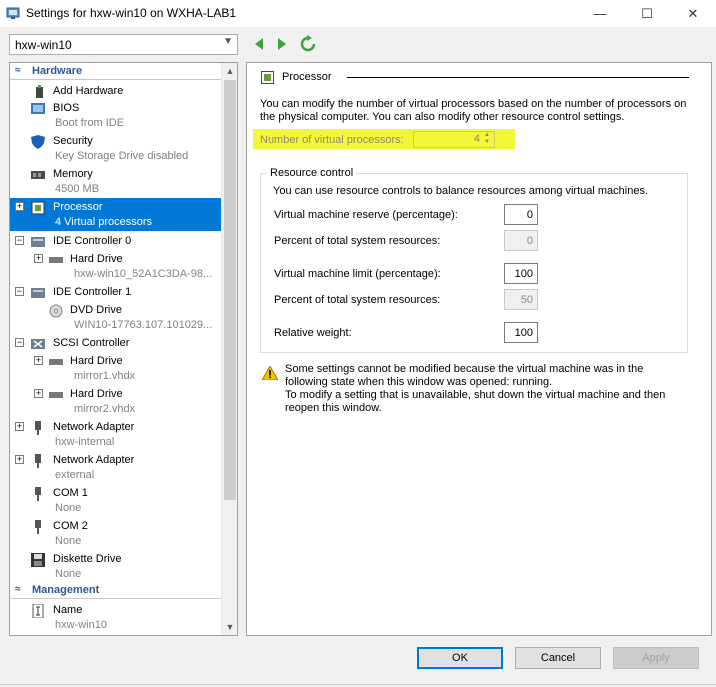  What do you see at coordinates (228, 41) in the screenshot?
I see `chevron-down-icon: ▼` at bounding box center [228, 41].